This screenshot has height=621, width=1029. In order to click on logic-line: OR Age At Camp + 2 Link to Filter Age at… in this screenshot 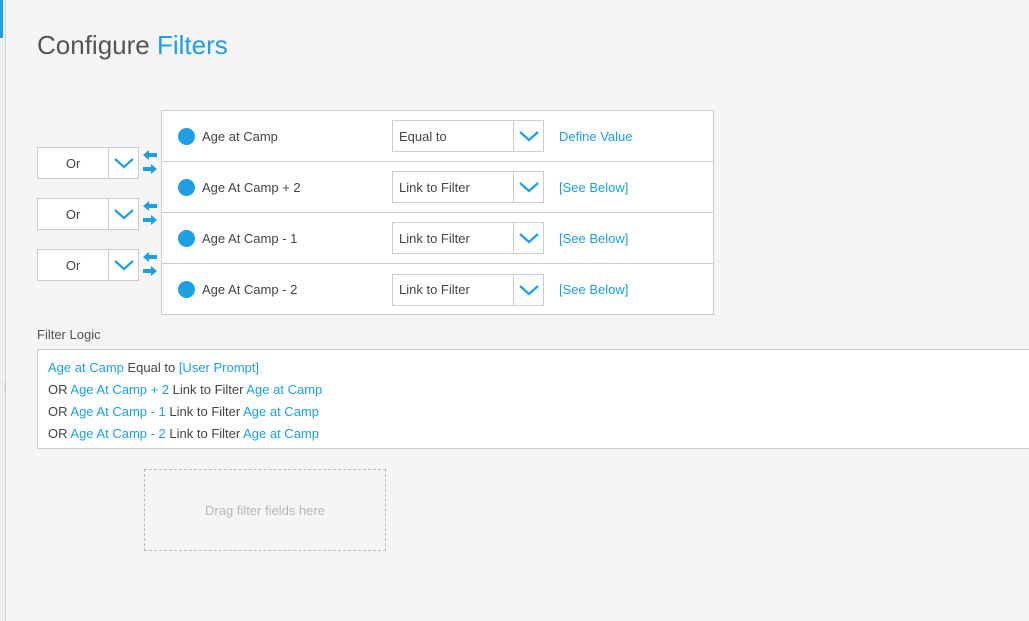, I will do `click(537, 390)`.